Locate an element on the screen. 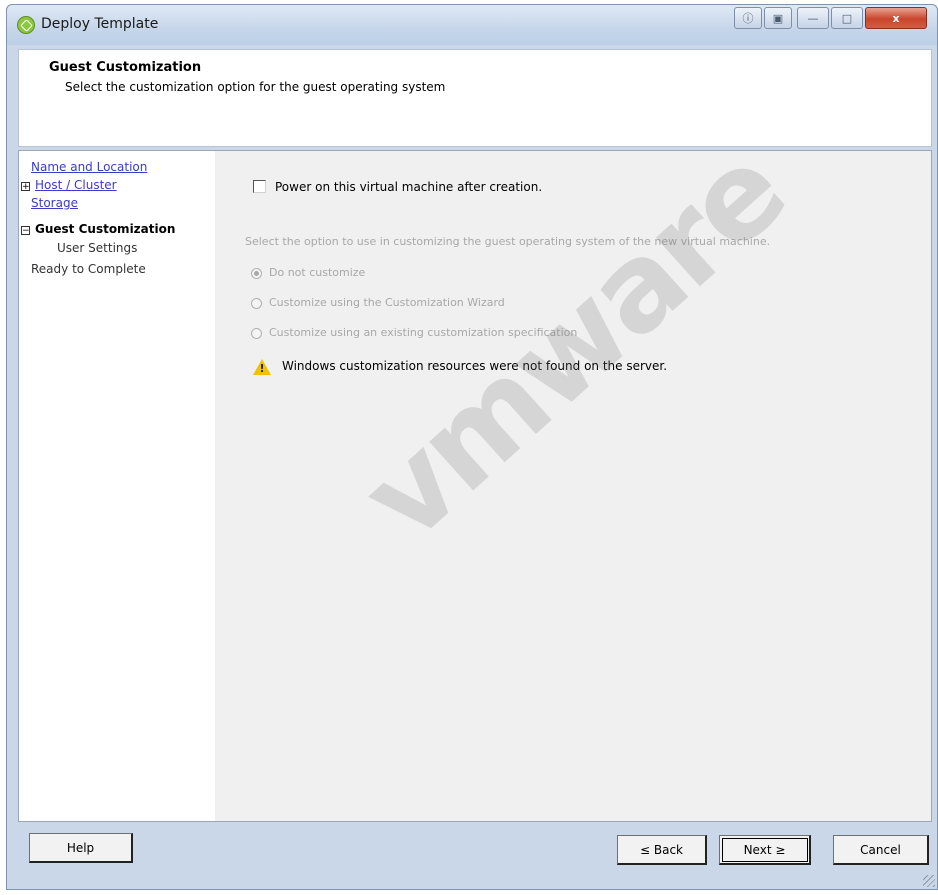 The width and height of the screenshot is (938, 895). expand-icon: + is located at coordinates (25, 187).